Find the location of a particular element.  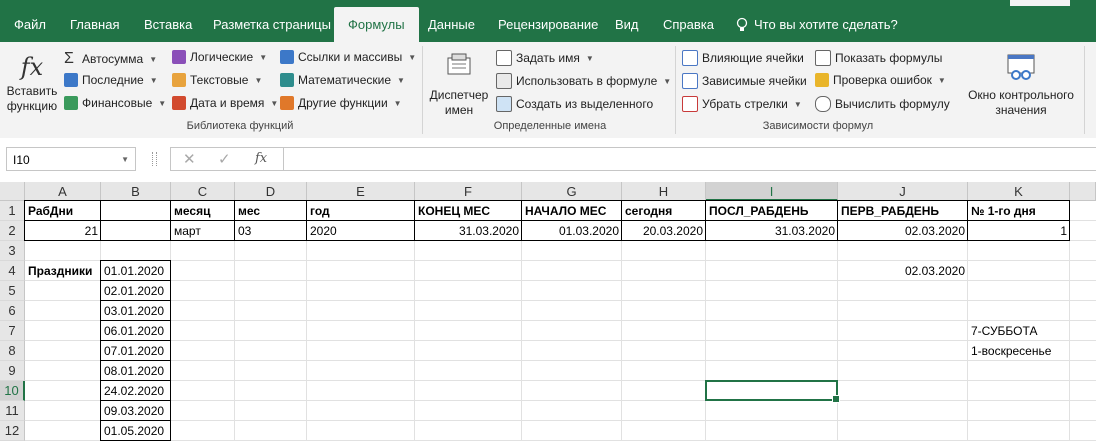

name-box: I10 ▼ is located at coordinates (71, 159).